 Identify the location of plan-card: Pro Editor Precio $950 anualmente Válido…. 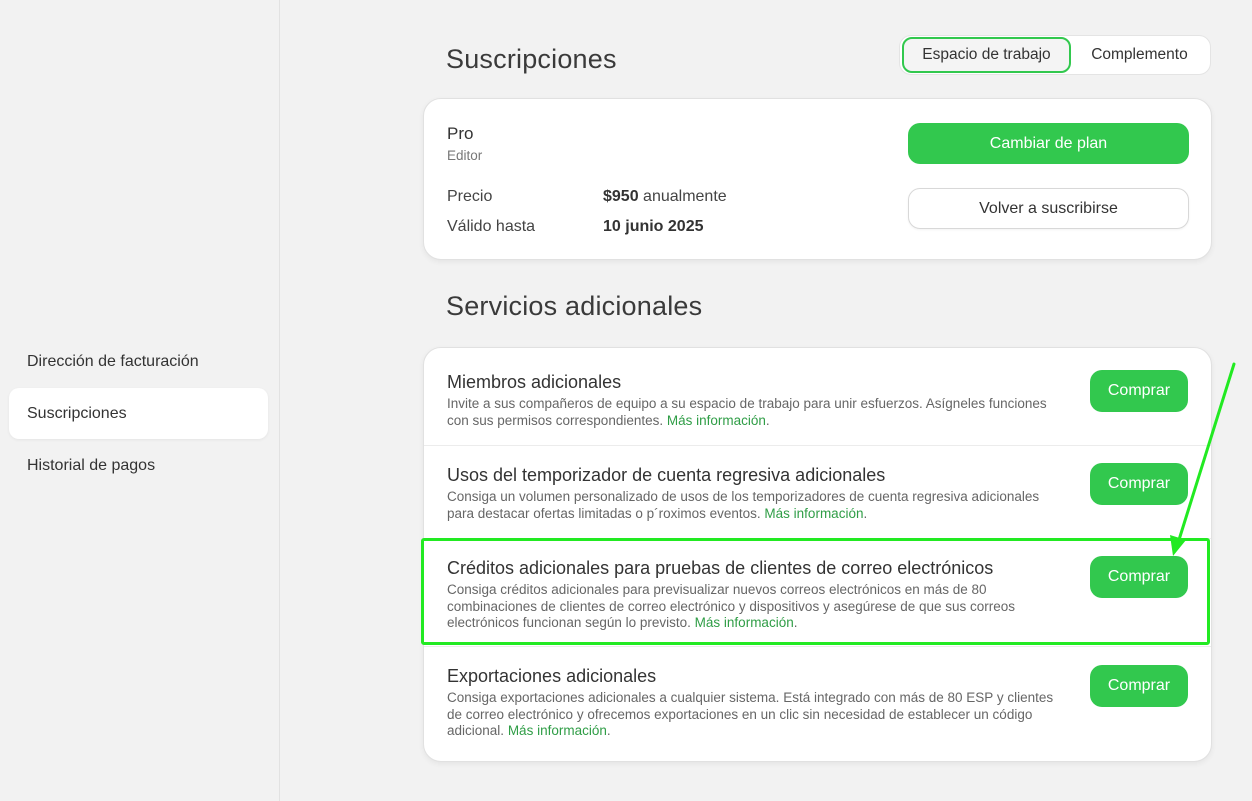
(817, 179).